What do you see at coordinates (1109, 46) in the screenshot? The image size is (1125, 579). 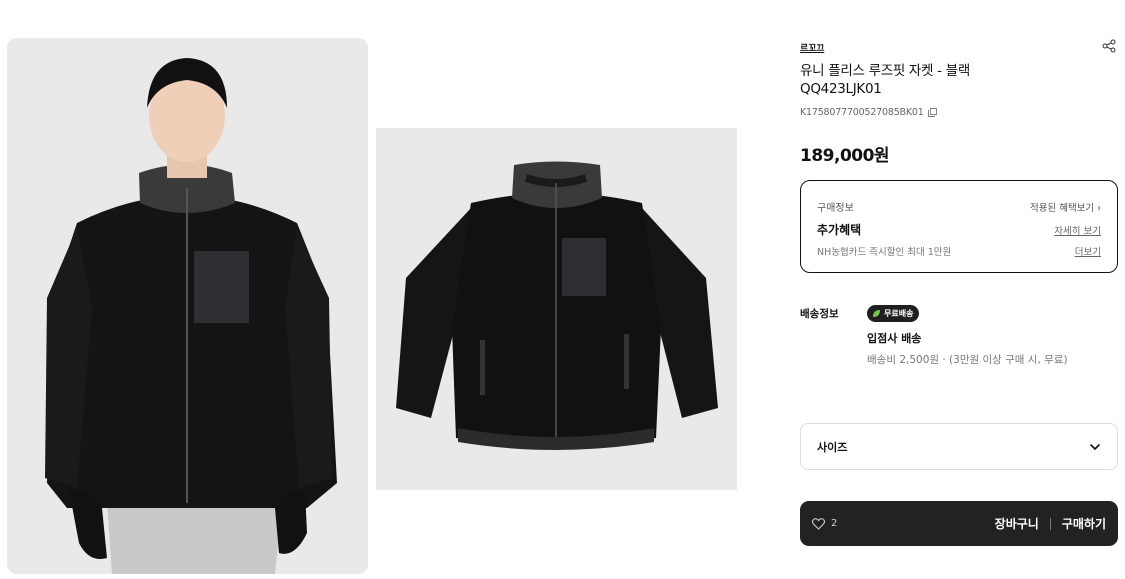 I see `share-icon` at bounding box center [1109, 46].